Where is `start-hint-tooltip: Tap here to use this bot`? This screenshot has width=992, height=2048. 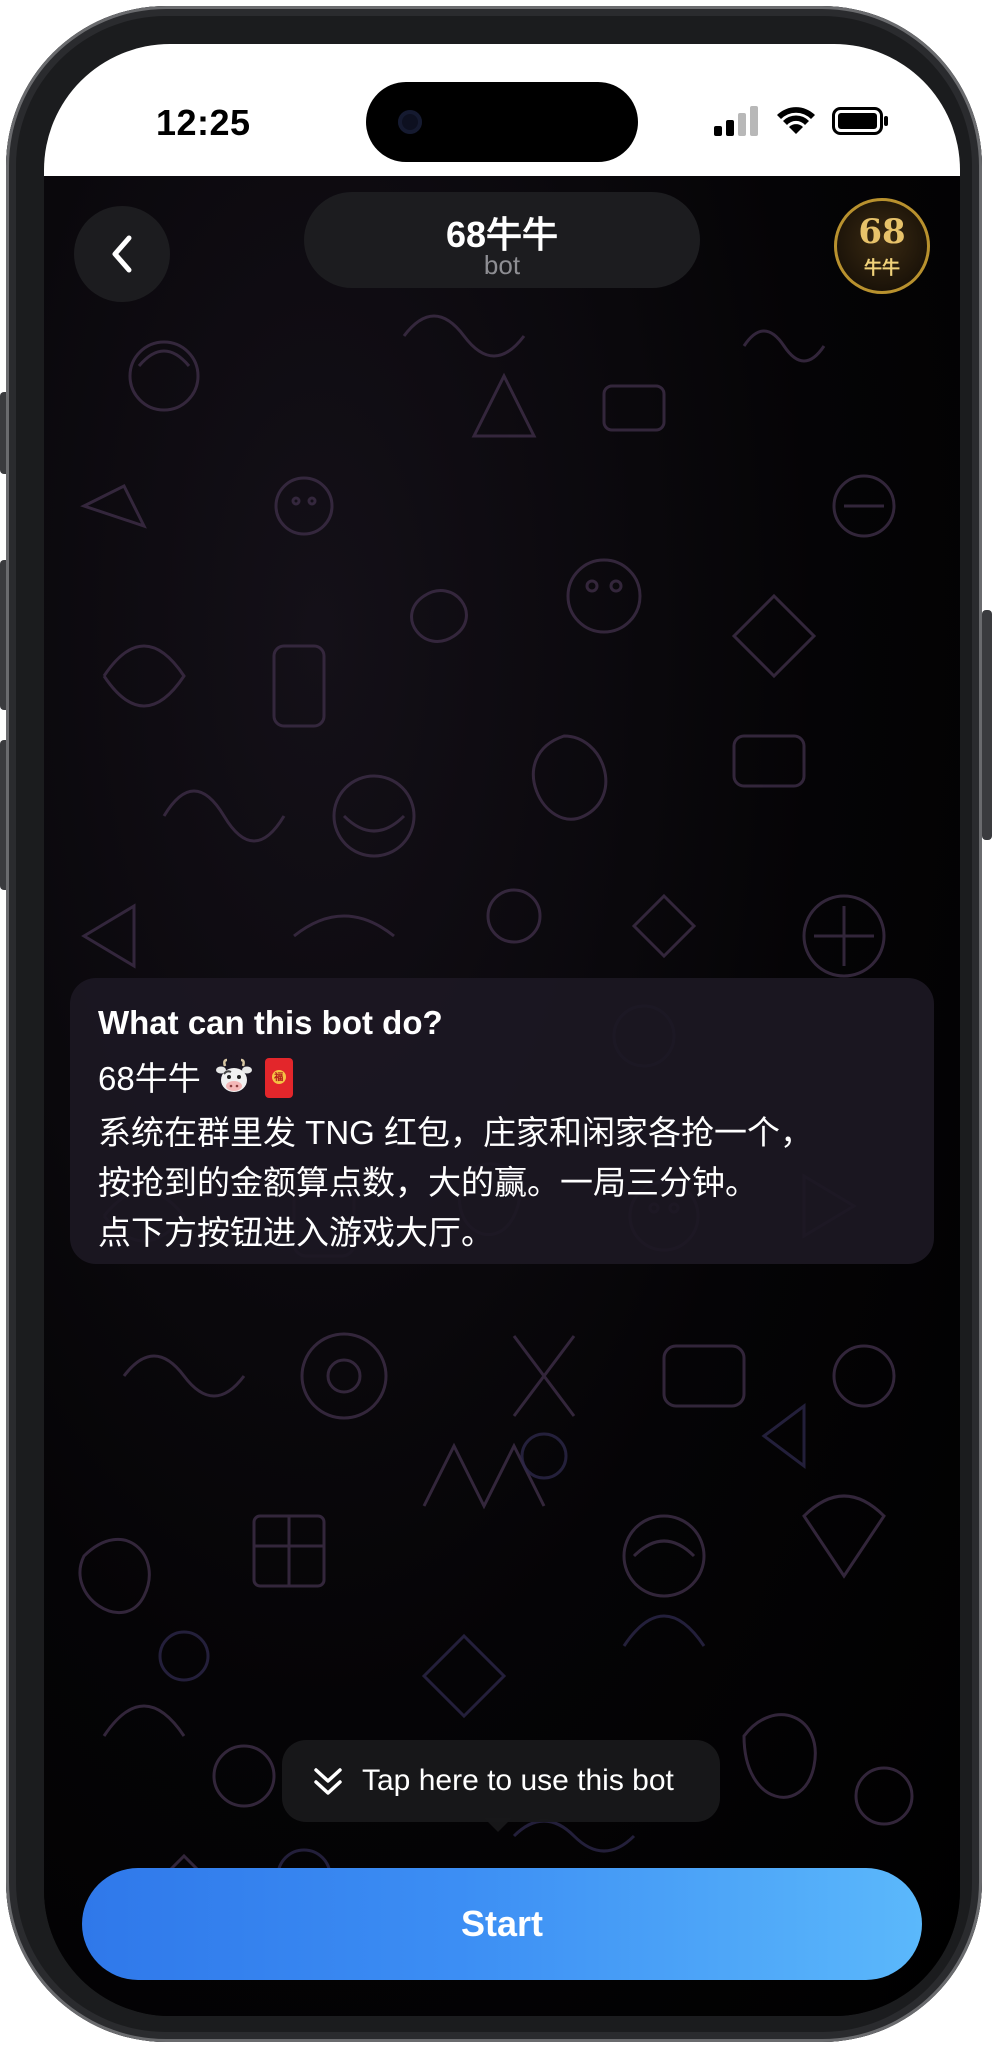
start-hint-tooltip: Tap here to use this bot is located at coordinates (501, 1781).